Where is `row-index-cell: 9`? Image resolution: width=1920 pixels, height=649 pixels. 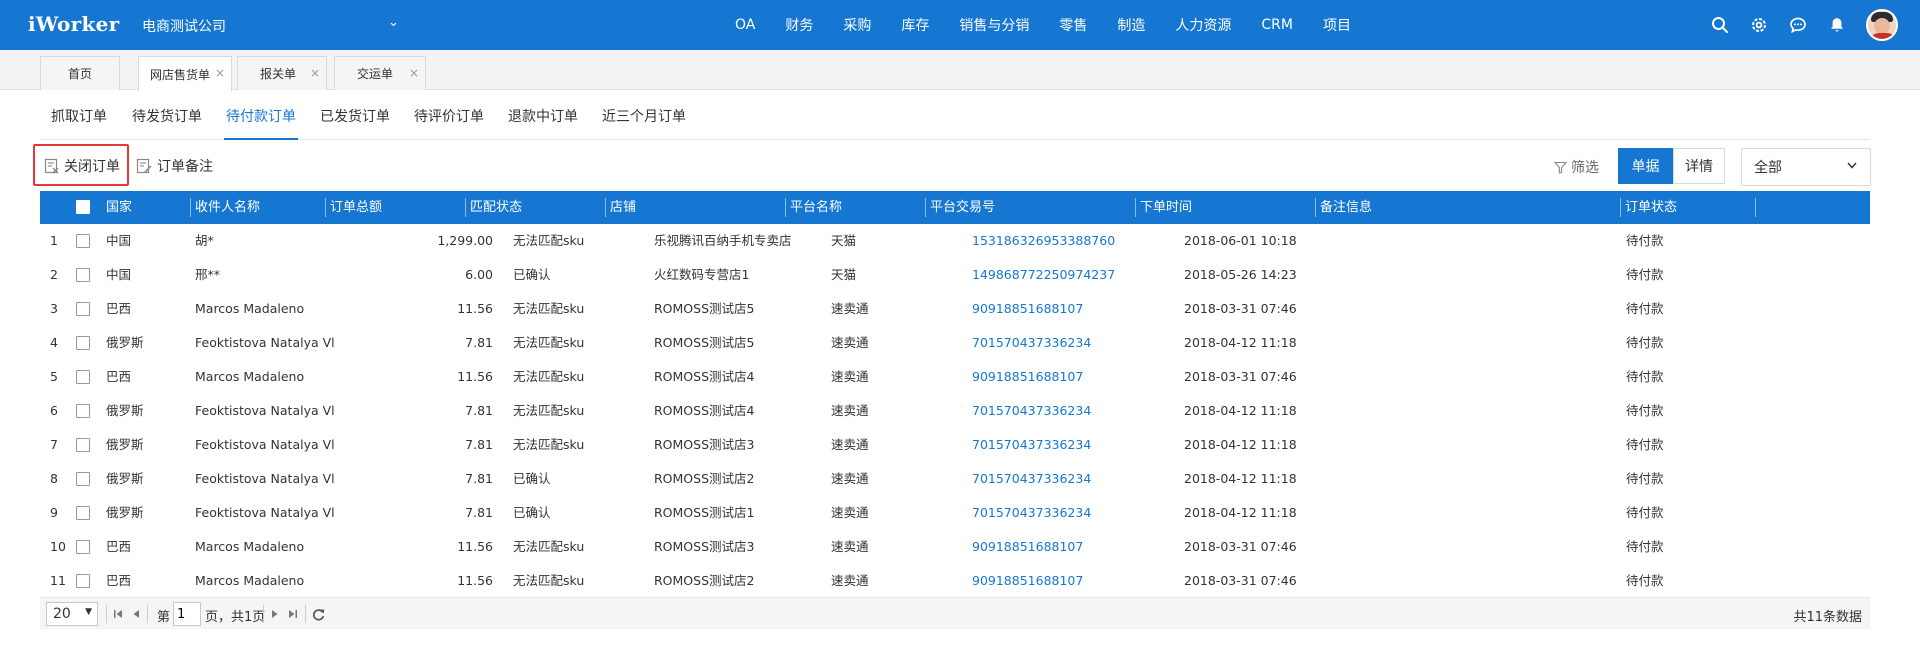
row-index-cell: 9 is located at coordinates (54, 512).